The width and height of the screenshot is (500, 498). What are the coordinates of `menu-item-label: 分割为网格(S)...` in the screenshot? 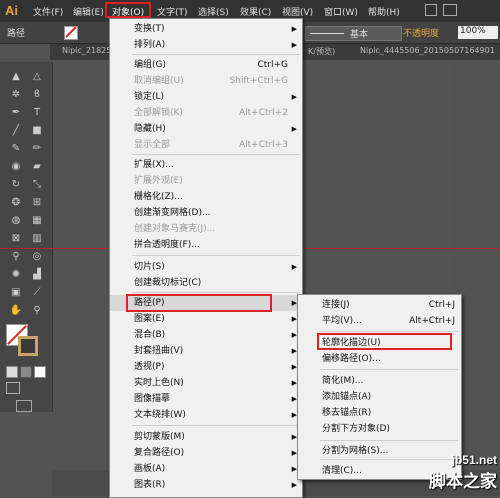 It's located at (355, 451).